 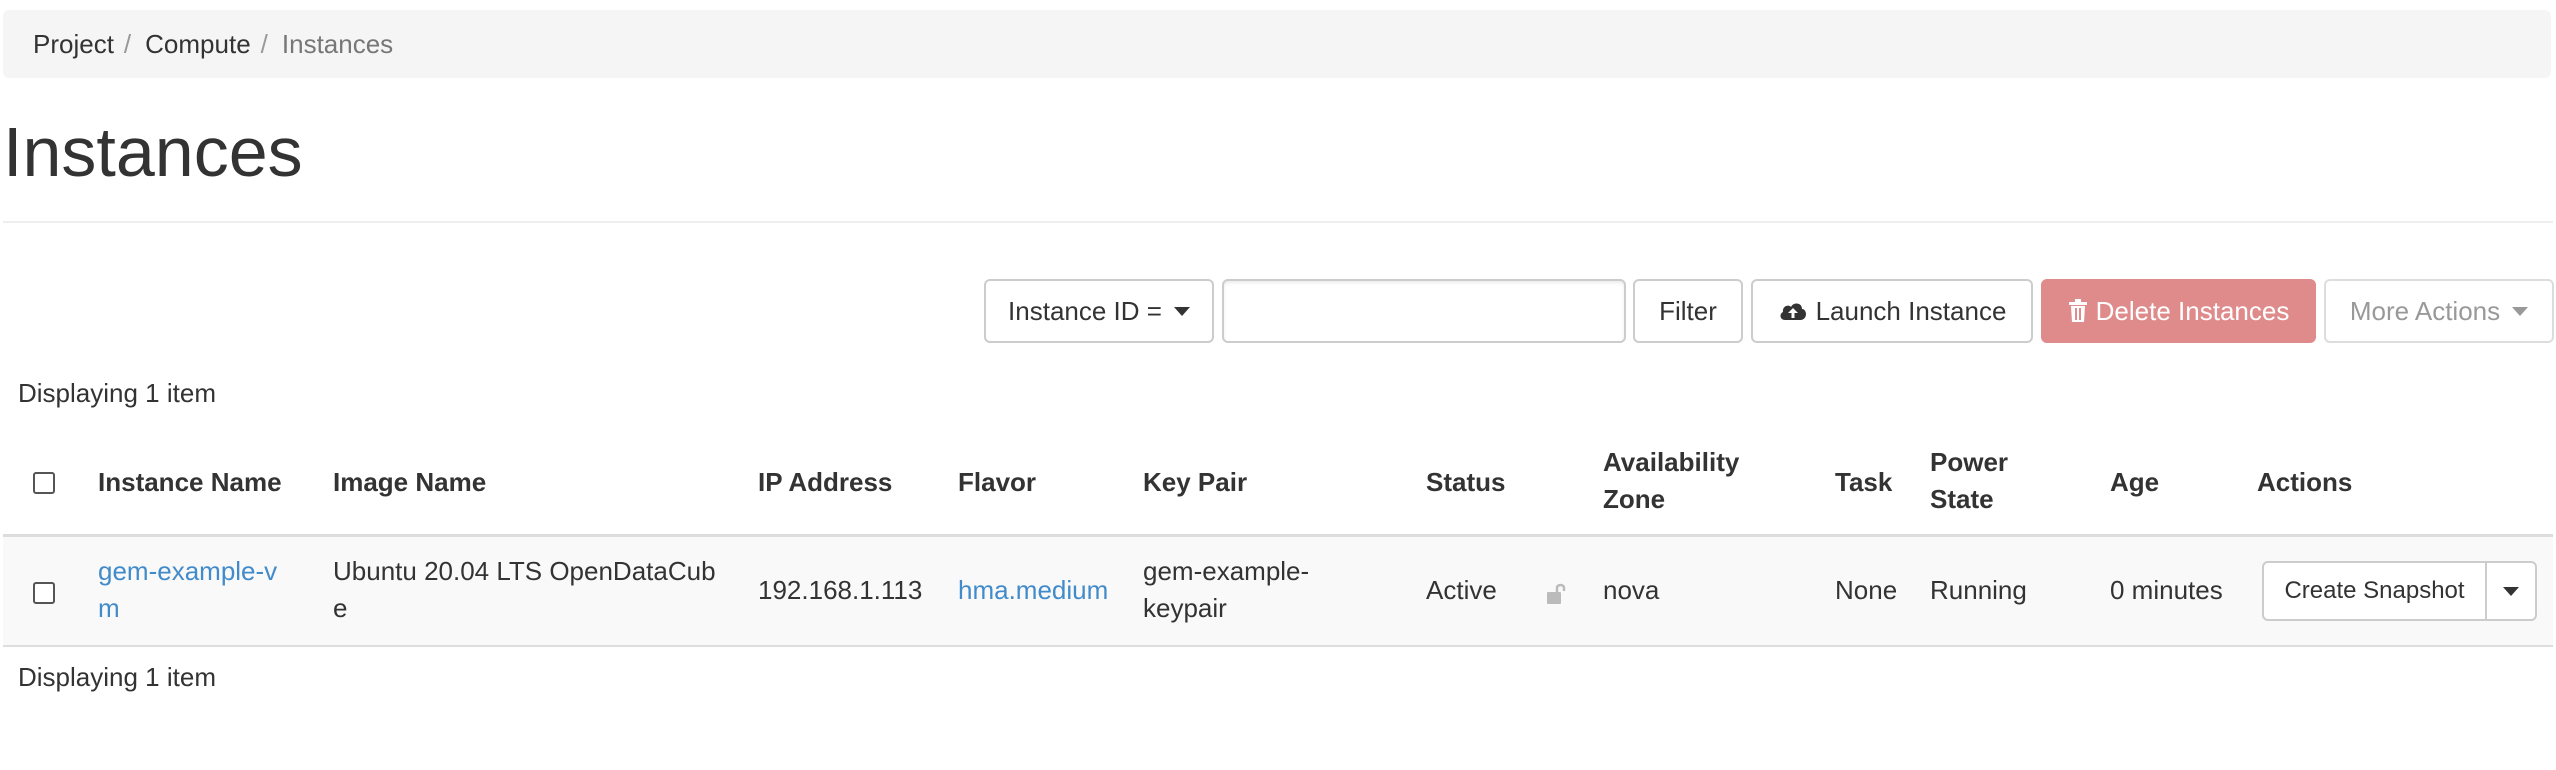 I want to click on header-power-state-line2: State, so click(x=1962, y=499).